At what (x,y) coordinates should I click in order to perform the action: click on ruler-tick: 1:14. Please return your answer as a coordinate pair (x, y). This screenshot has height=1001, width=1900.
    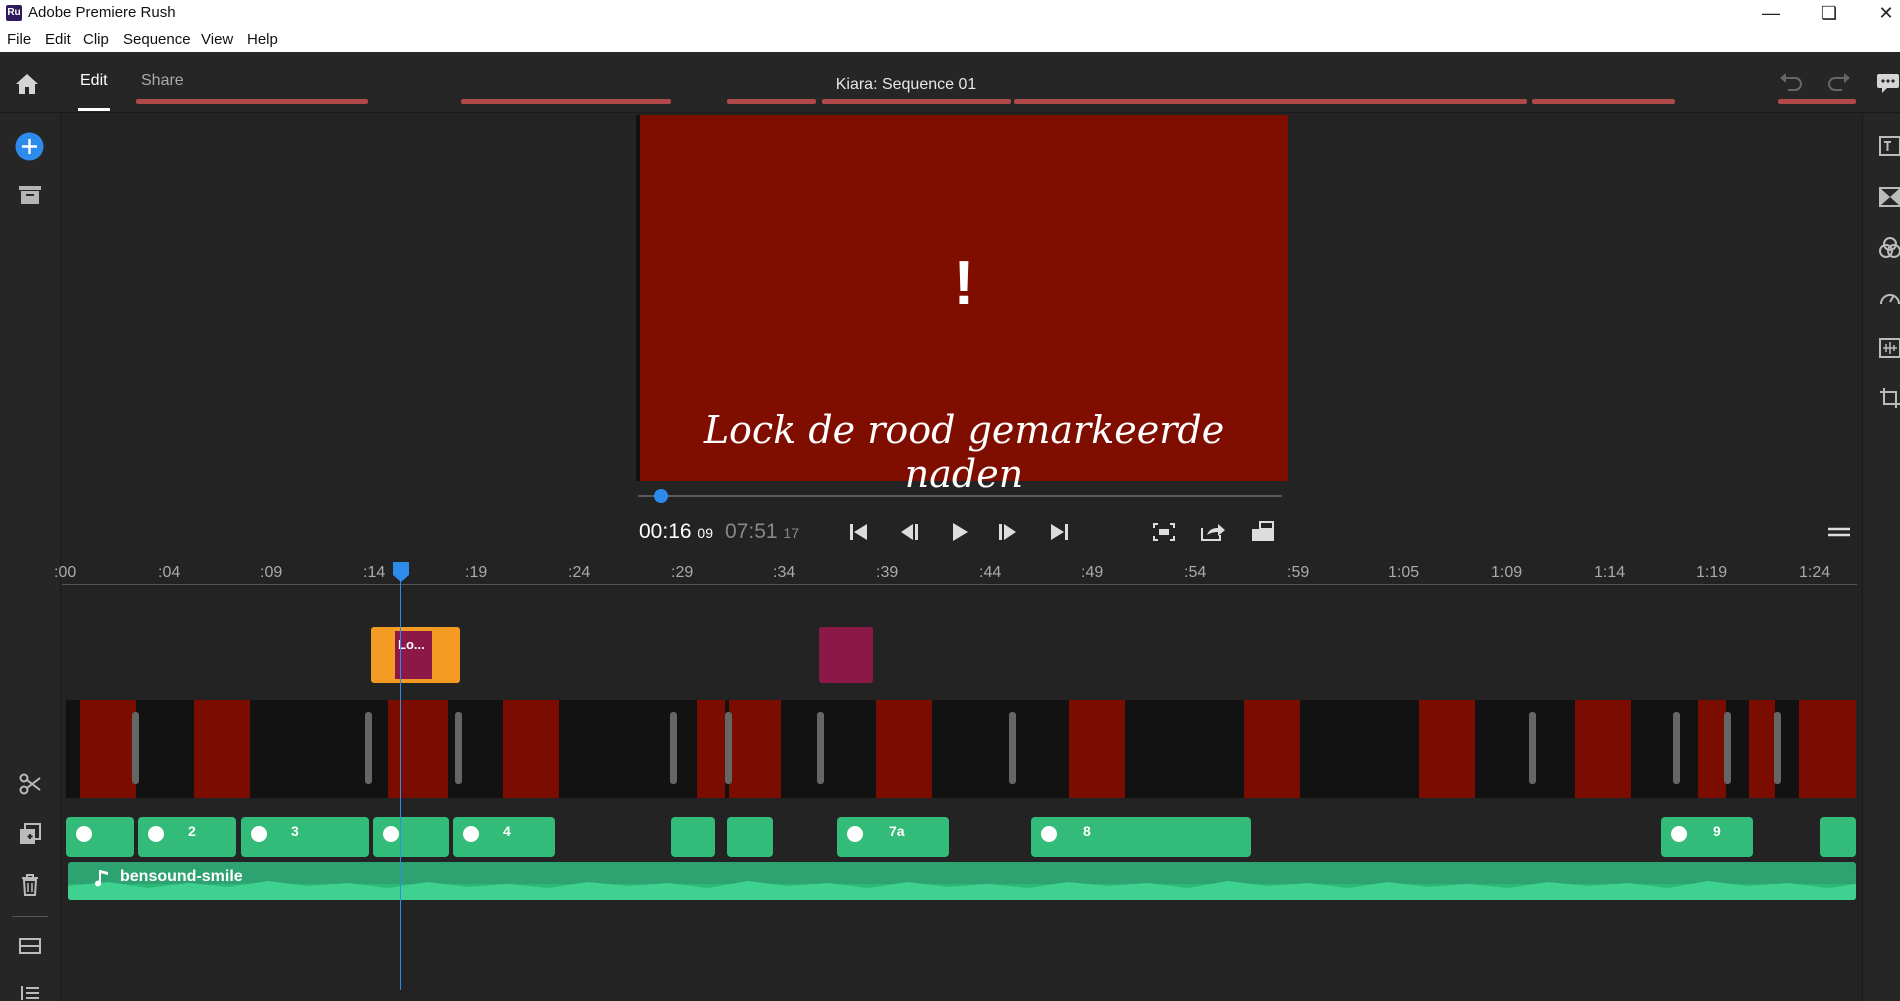
    Looking at the image, I should click on (1610, 572).